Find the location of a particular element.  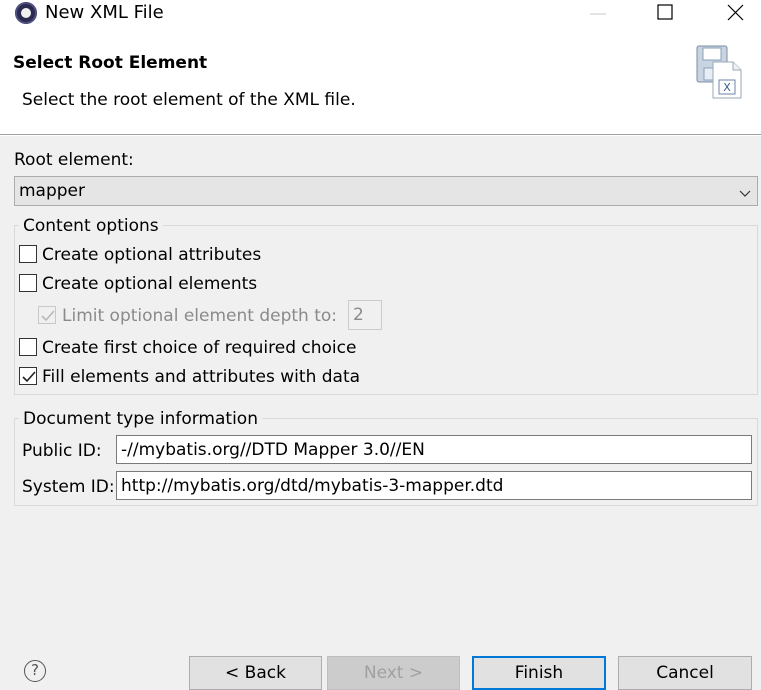

cancel-button: Cancel is located at coordinates (685, 673).